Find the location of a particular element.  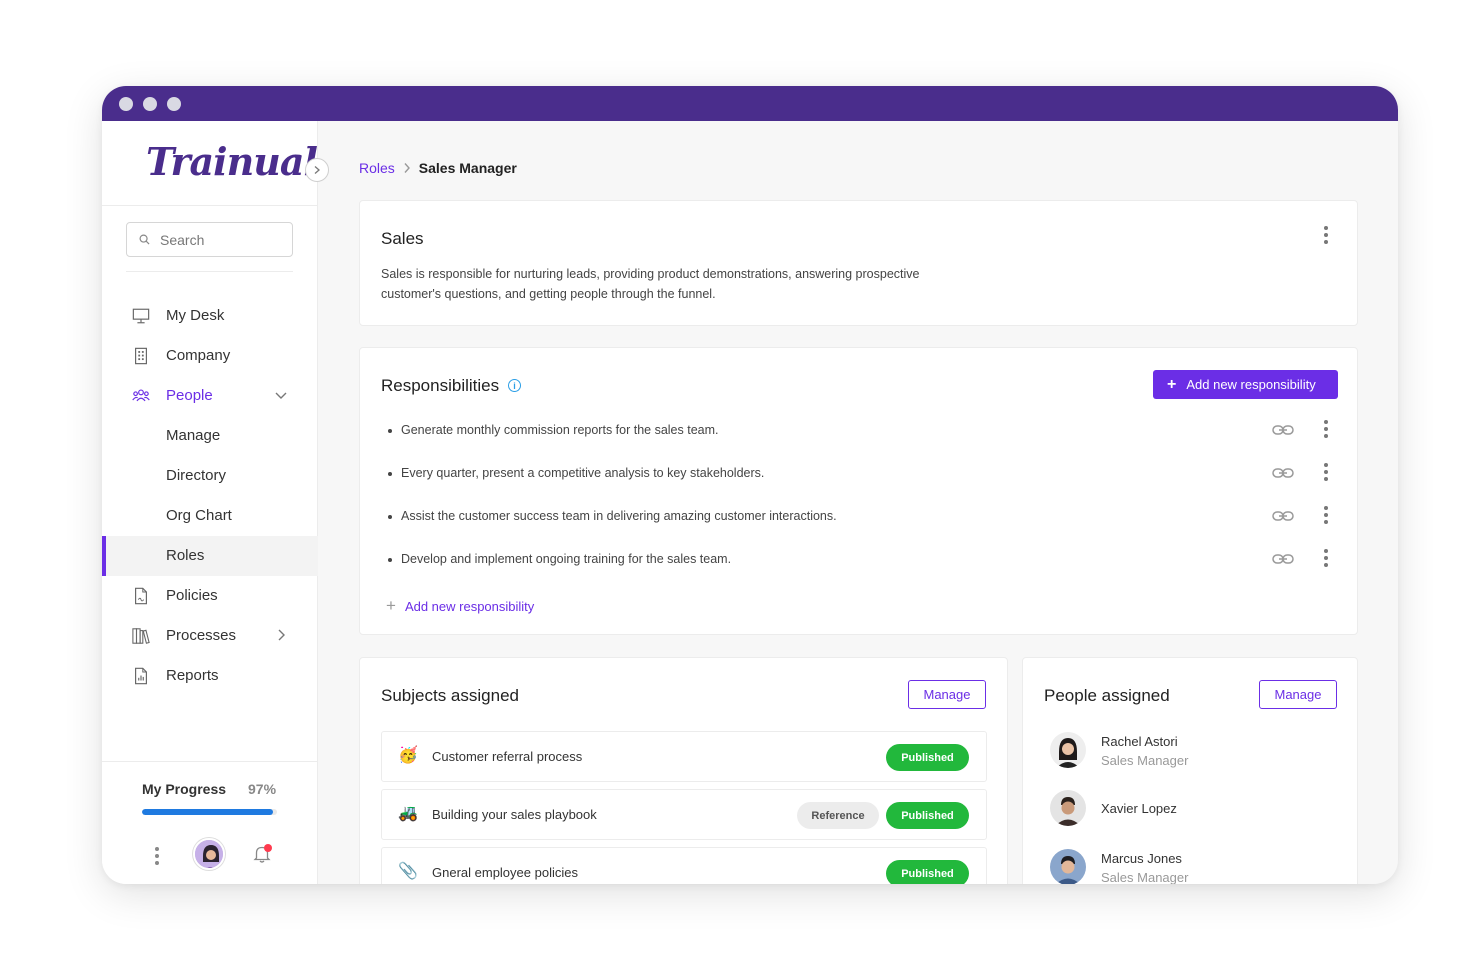

sidebar-item-label: Processes is located at coordinates (201, 635).